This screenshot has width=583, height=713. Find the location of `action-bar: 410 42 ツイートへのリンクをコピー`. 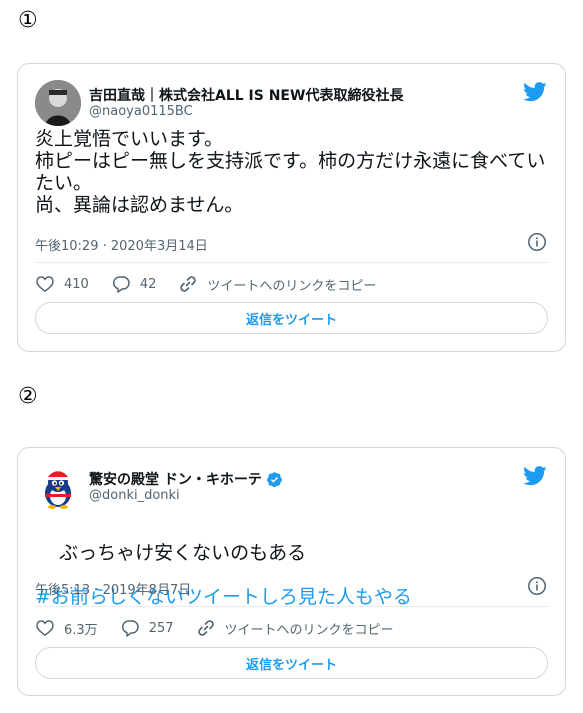

action-bar: 410 42 ツイートへのリンクをコピー is located at coordinates (216, 284).